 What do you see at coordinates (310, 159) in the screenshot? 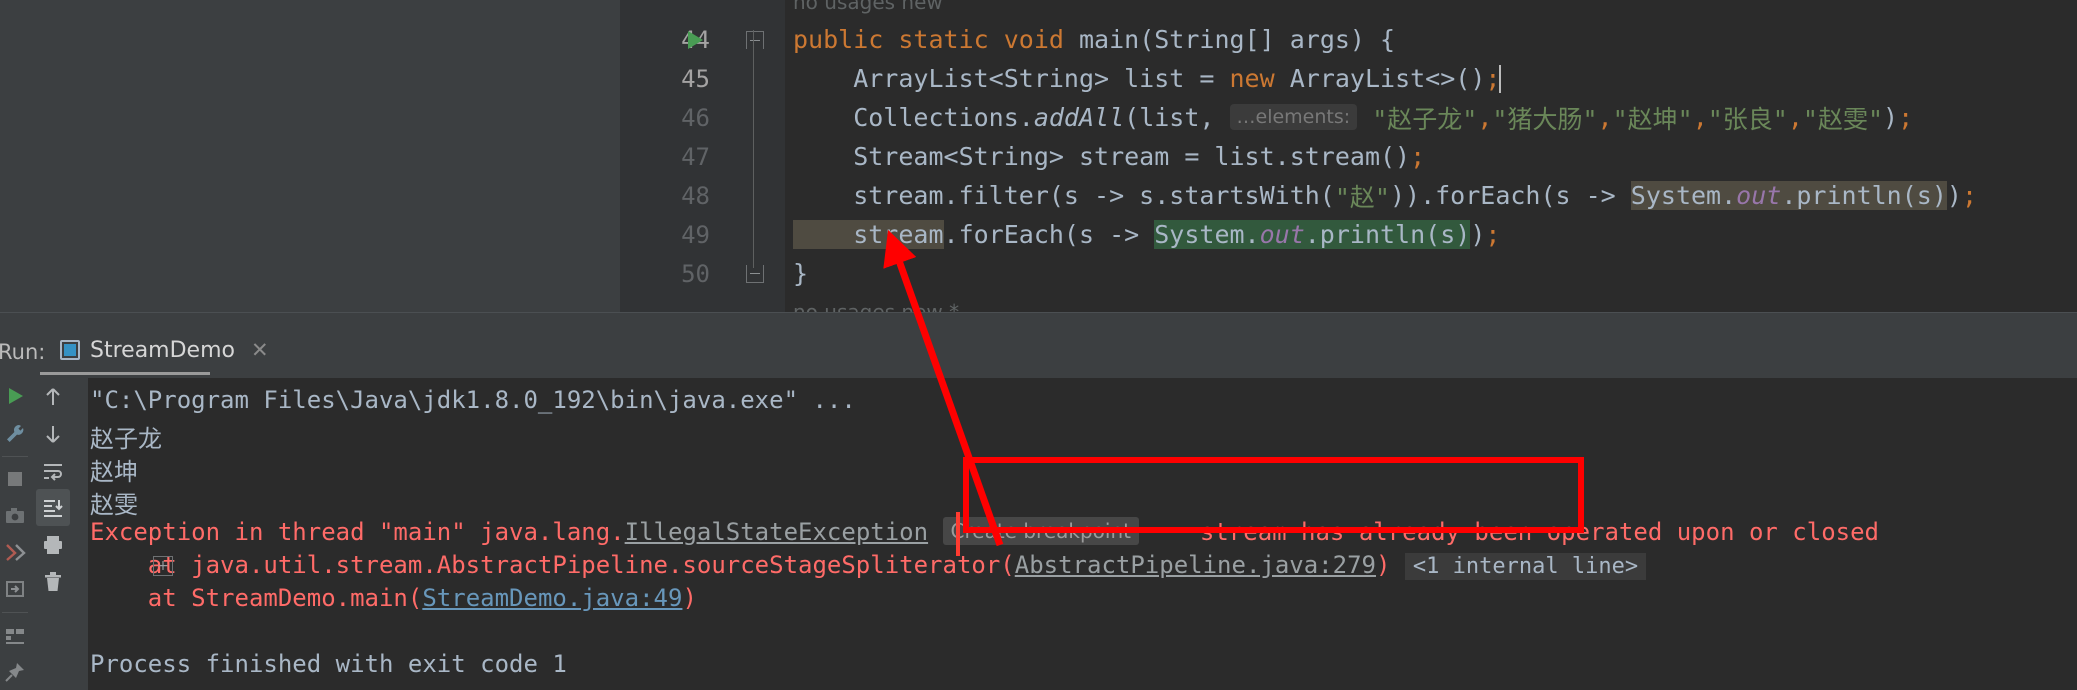
I see `editor-left-void` at bounding box center [310, 159].